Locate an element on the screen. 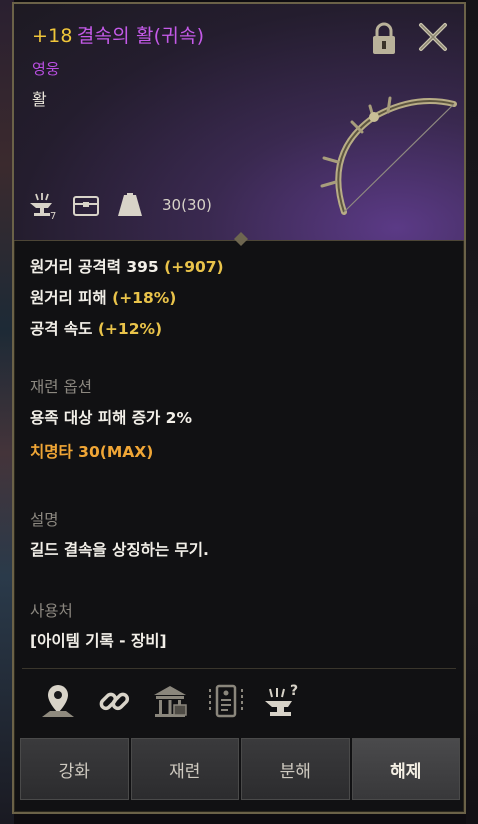 The image size is (478, 824). stat-bonus: (+18%) is located at coordinates (144, 298).